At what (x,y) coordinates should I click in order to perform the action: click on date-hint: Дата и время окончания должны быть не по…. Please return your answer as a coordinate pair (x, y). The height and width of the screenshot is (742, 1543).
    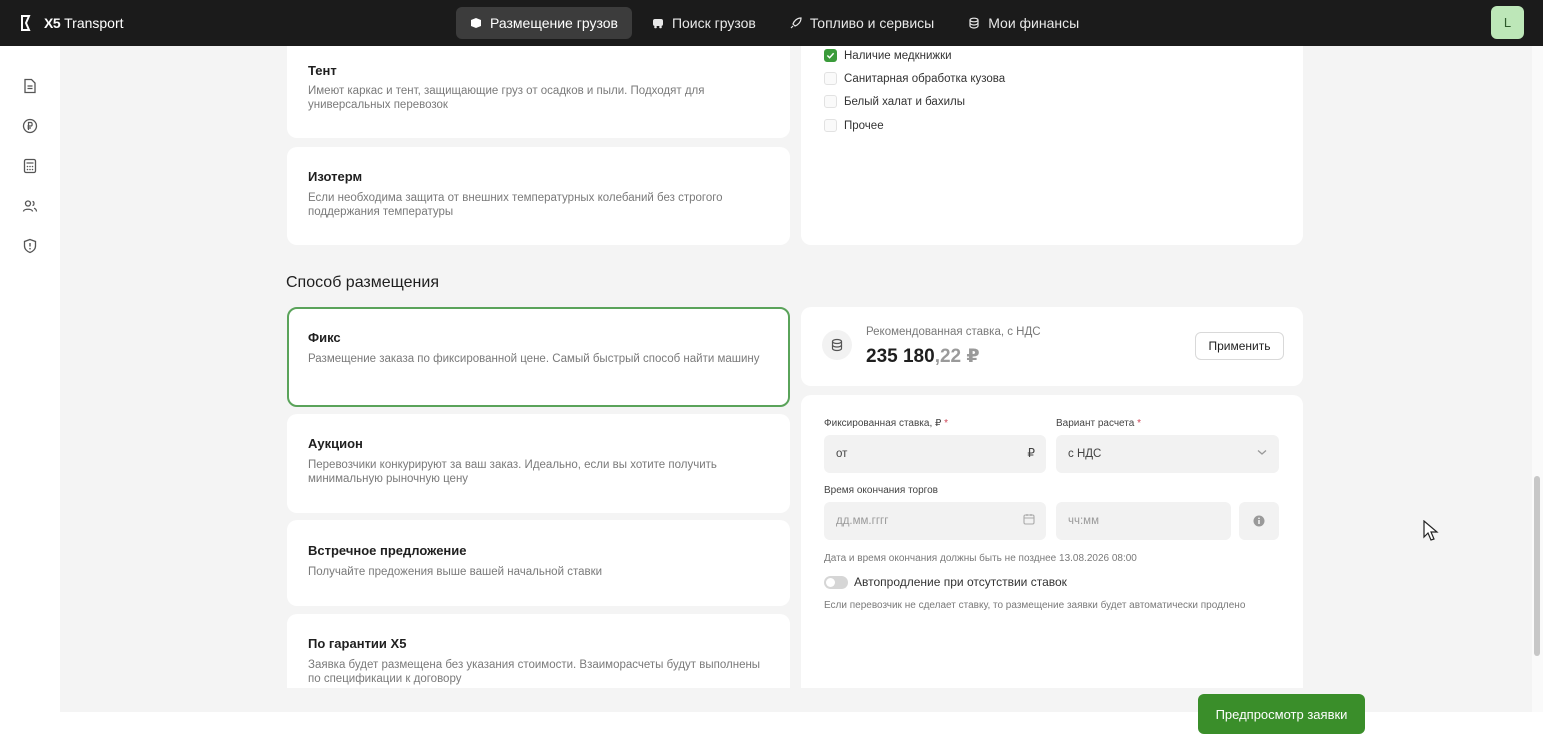
    Looking at the image, I should click on (980, 558).